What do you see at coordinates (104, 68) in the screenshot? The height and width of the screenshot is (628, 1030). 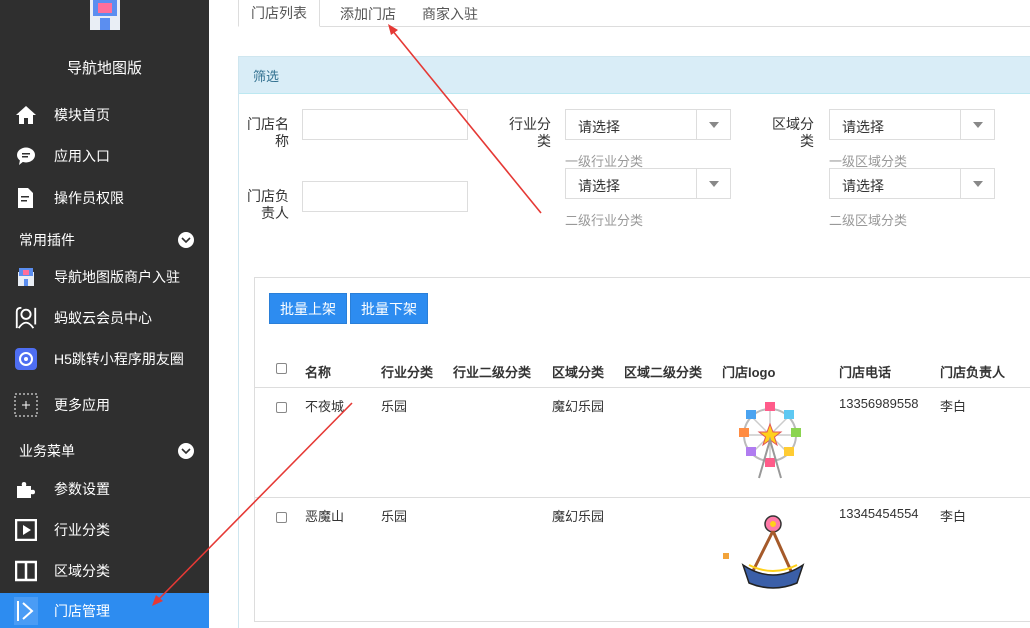 I see `app-title: 导航地图版` at bounding box center [104, 68].